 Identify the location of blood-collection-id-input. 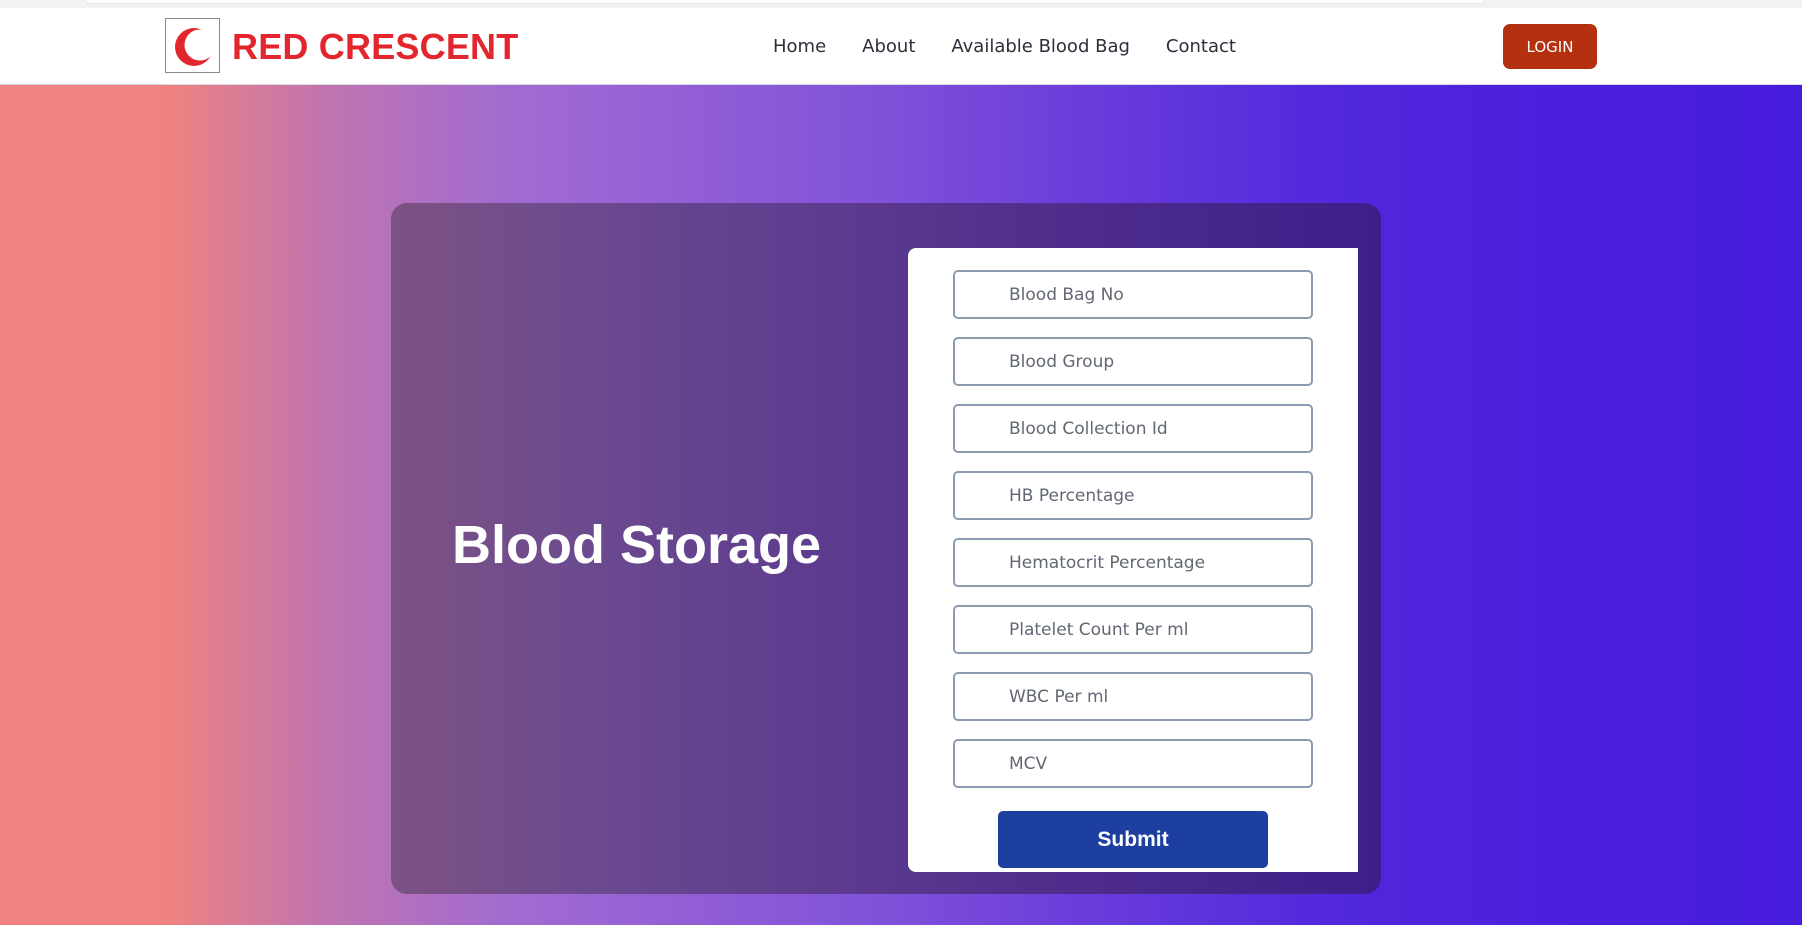
(1133, 428).